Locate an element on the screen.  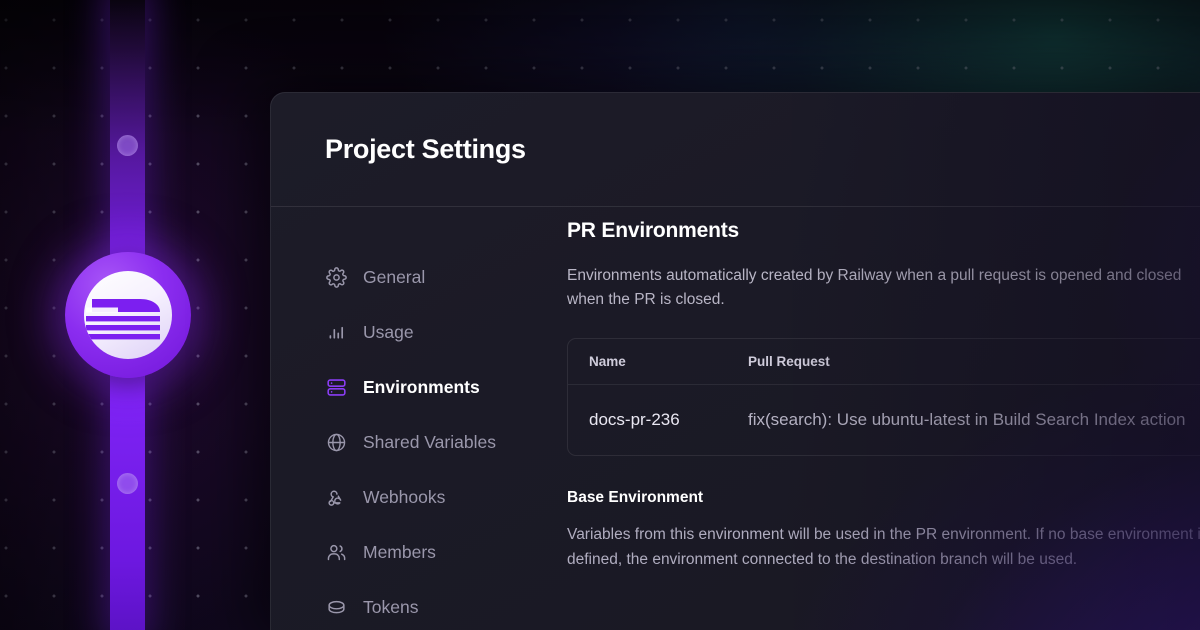
sidebar-item-members: Members is located at coordinates (419, 552).